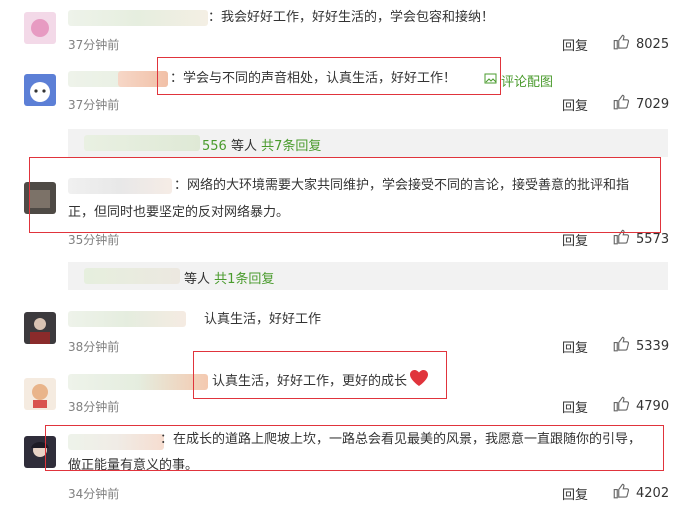 The width and height of the screenshot is (688, 514). Describe the element at coordinates (94, 240) in the screenshot. I see `comment-time: 35分钟前` at that location.